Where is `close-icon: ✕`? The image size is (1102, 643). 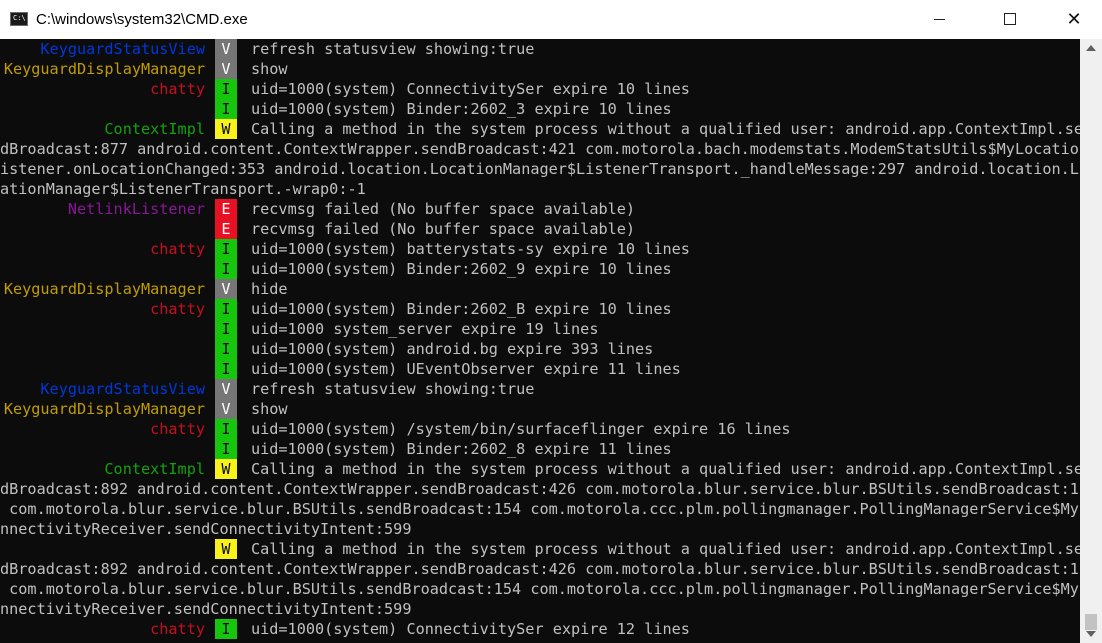
close-icon: ✕ is located at coordinates (1074, 19).